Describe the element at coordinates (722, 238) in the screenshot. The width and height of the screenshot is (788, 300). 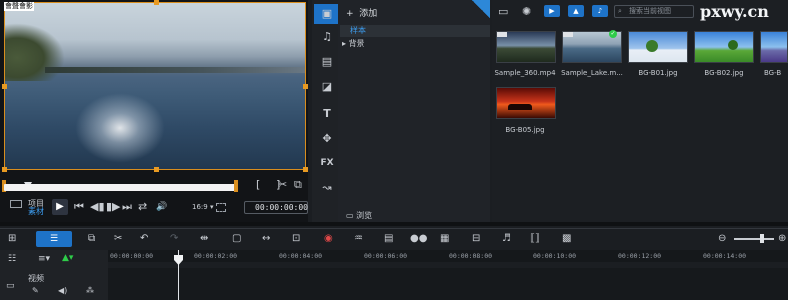
I see `zoom-out-icon: ⊖` at that location.